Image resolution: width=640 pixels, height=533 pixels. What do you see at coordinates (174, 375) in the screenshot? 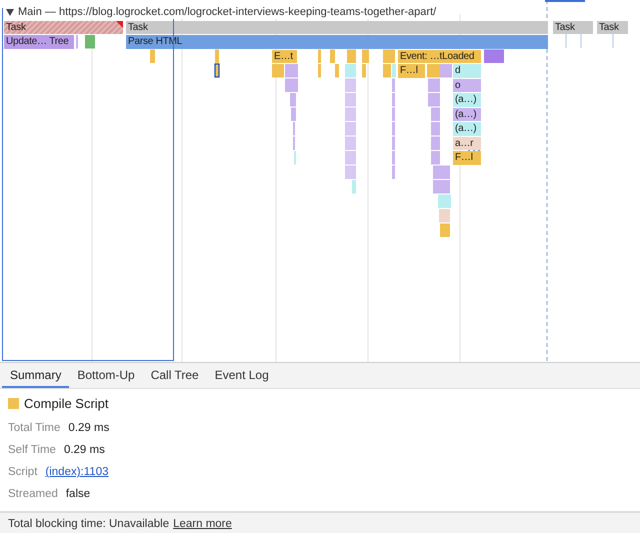
I see `panel-tab: Call Tree` at bounding box center [174, 375].